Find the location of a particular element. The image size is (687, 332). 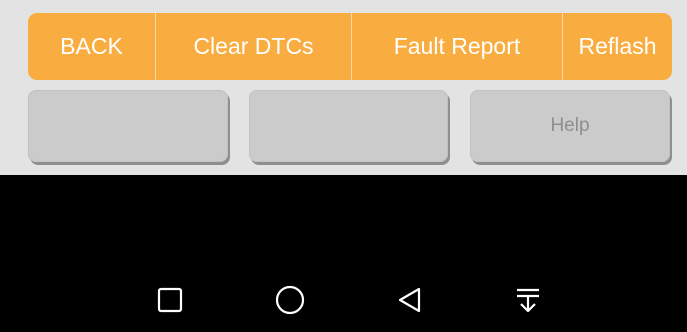

reflash-button: Reflash is located at coordinates (617, 46).